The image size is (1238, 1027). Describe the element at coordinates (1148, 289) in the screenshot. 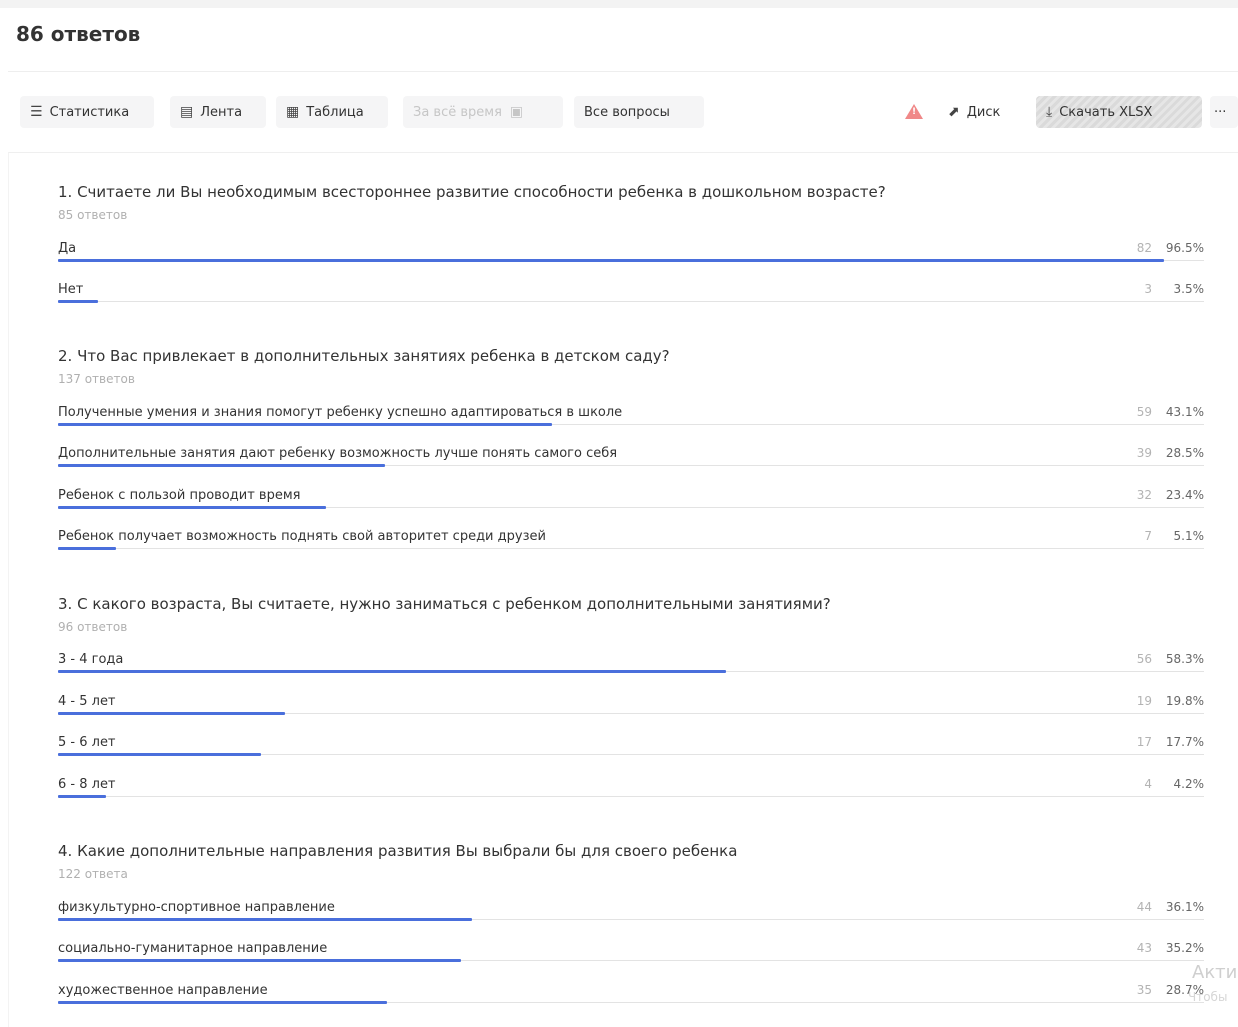

I see `option-count: 3` at that location.